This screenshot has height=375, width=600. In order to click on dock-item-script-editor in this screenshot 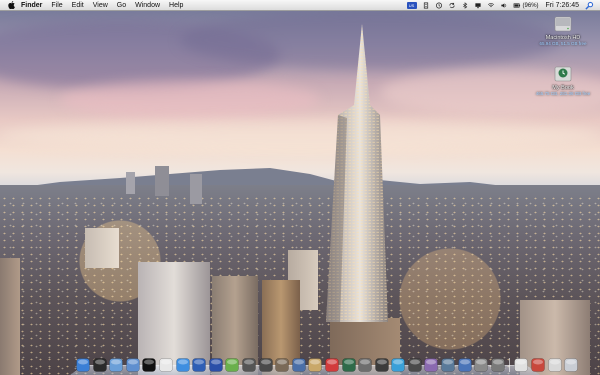, I will do `click(431, 365)`.